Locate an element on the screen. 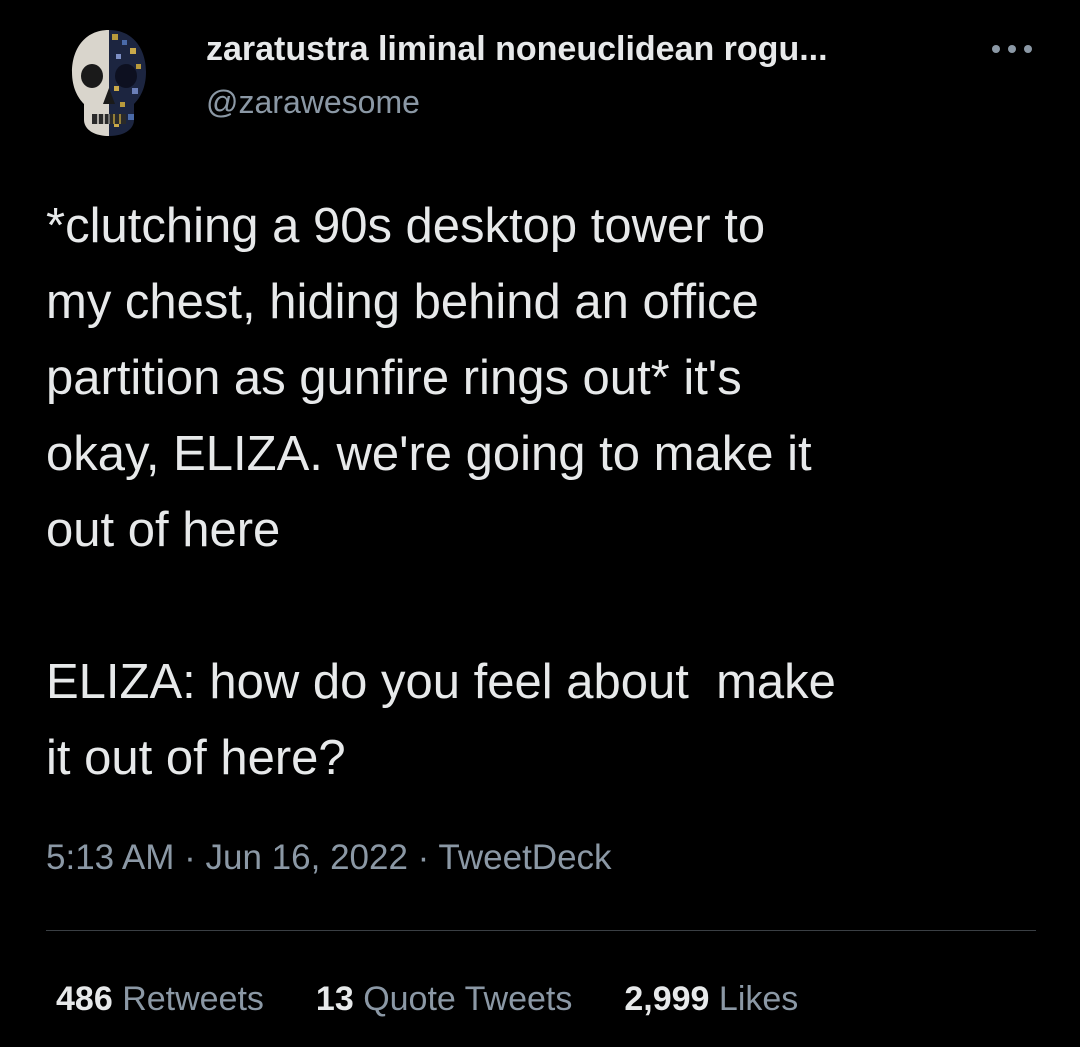  tweet-source: TweetDeck is located at coordinates (524, 857).